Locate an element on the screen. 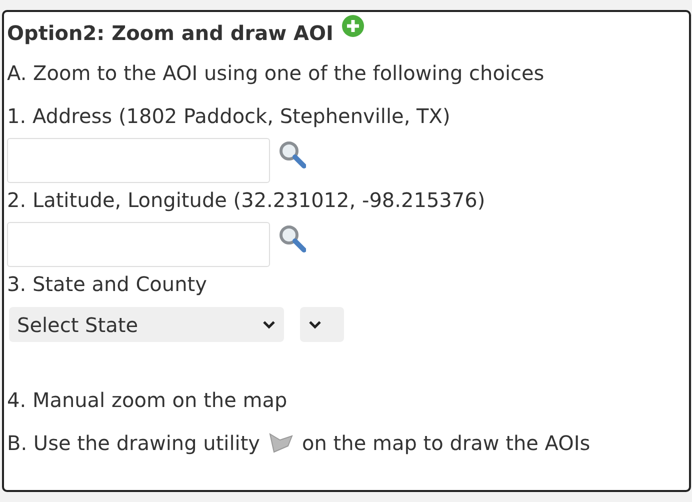 The width and height of the screenshot is (692, 502). county-dropdown is located at coordinates (322, 324).